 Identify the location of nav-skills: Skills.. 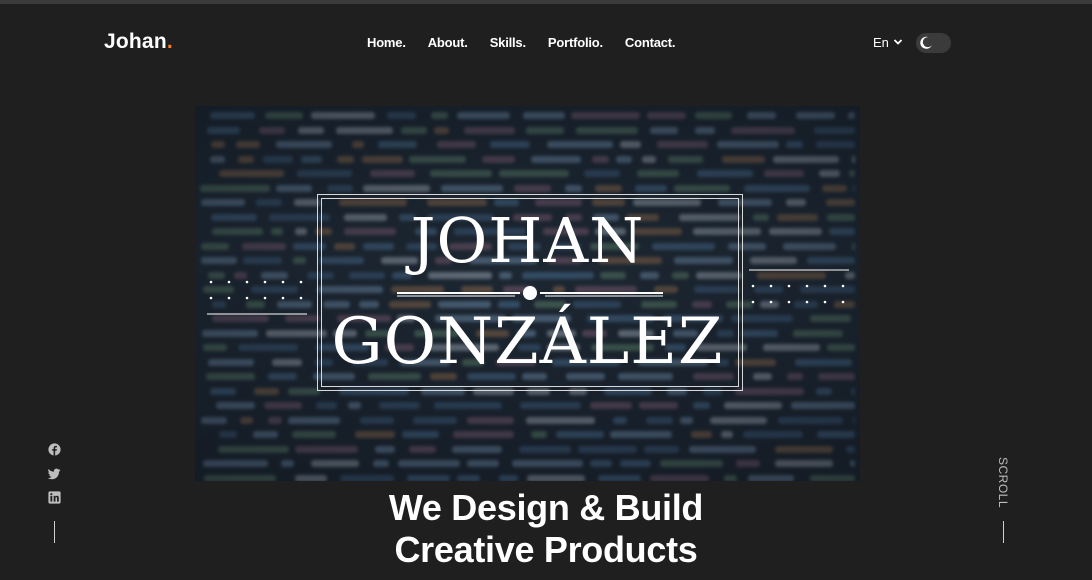
(508, 42).